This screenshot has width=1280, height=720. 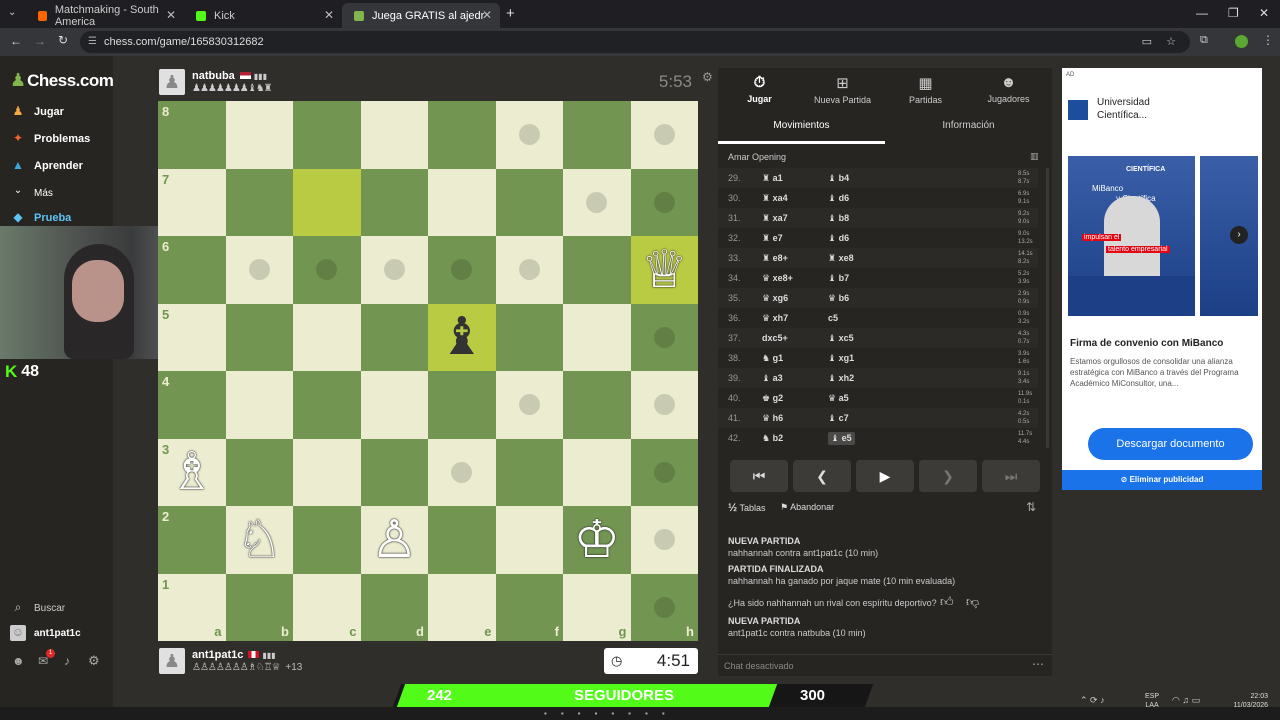 I want to click on white-move: ♞ b2, so click(x=772, y=438).